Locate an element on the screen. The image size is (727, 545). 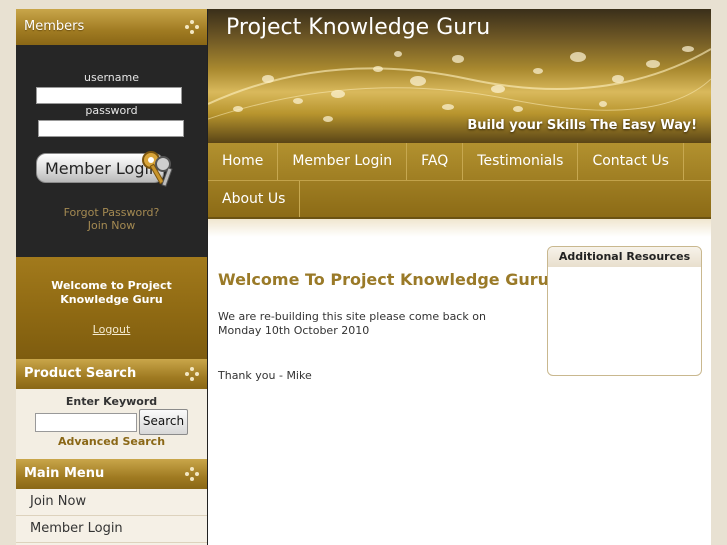
search-button: Search is located at coordinates (163, 422).